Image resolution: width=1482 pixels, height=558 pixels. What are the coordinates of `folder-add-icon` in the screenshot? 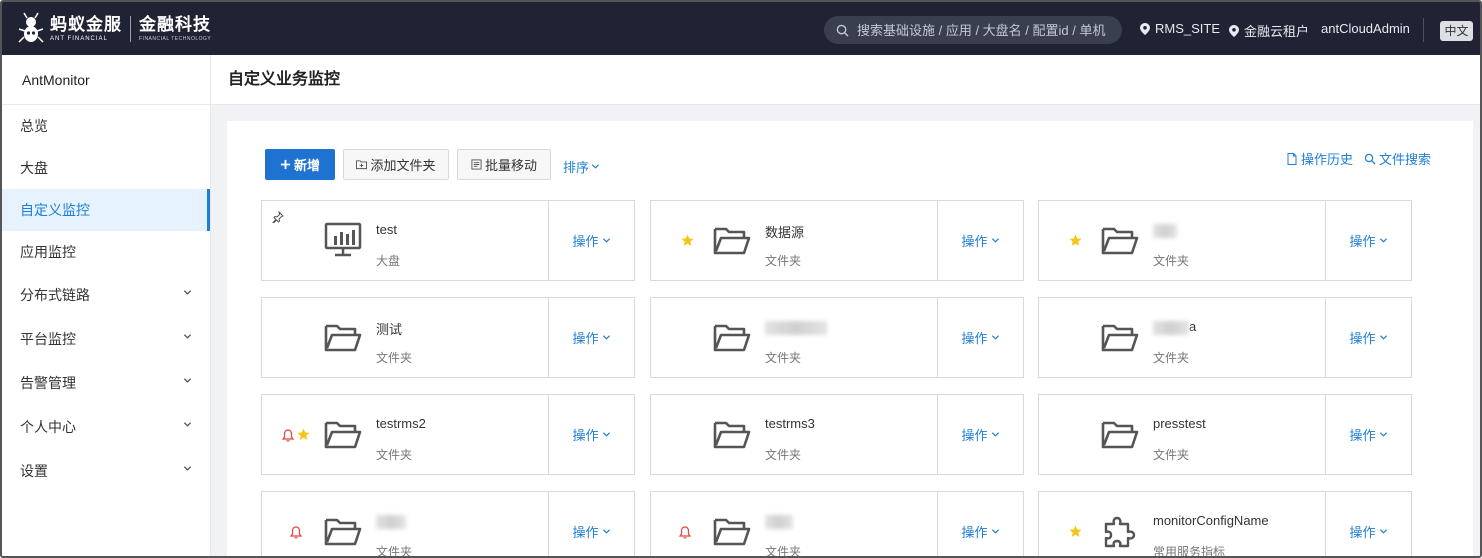 It's located at (362, 165).